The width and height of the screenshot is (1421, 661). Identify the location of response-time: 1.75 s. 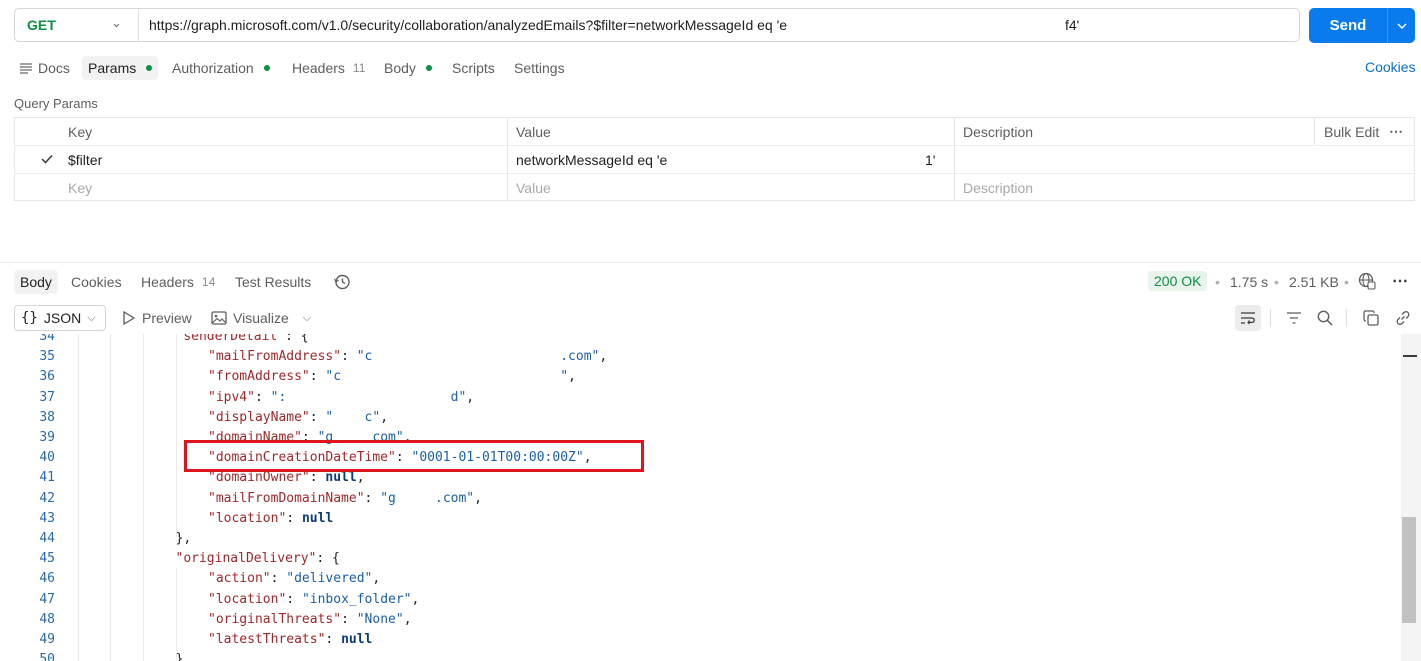
(1249, 282).